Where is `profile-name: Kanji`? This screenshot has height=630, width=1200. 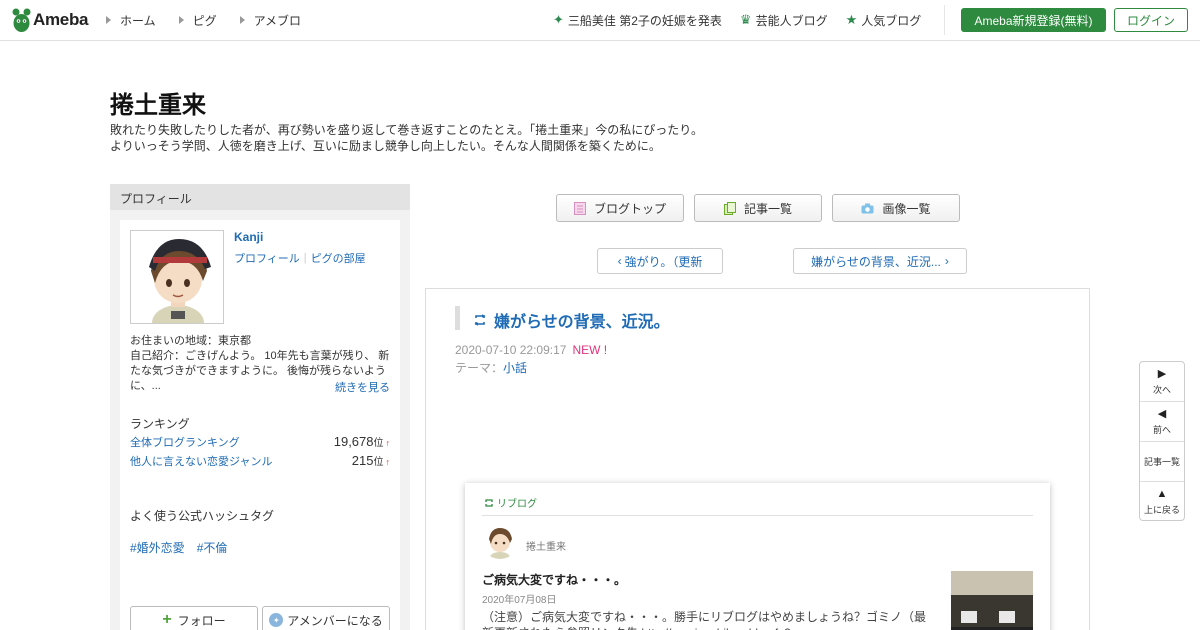
profile-name: Kanji is located at coordinates (248, 237).